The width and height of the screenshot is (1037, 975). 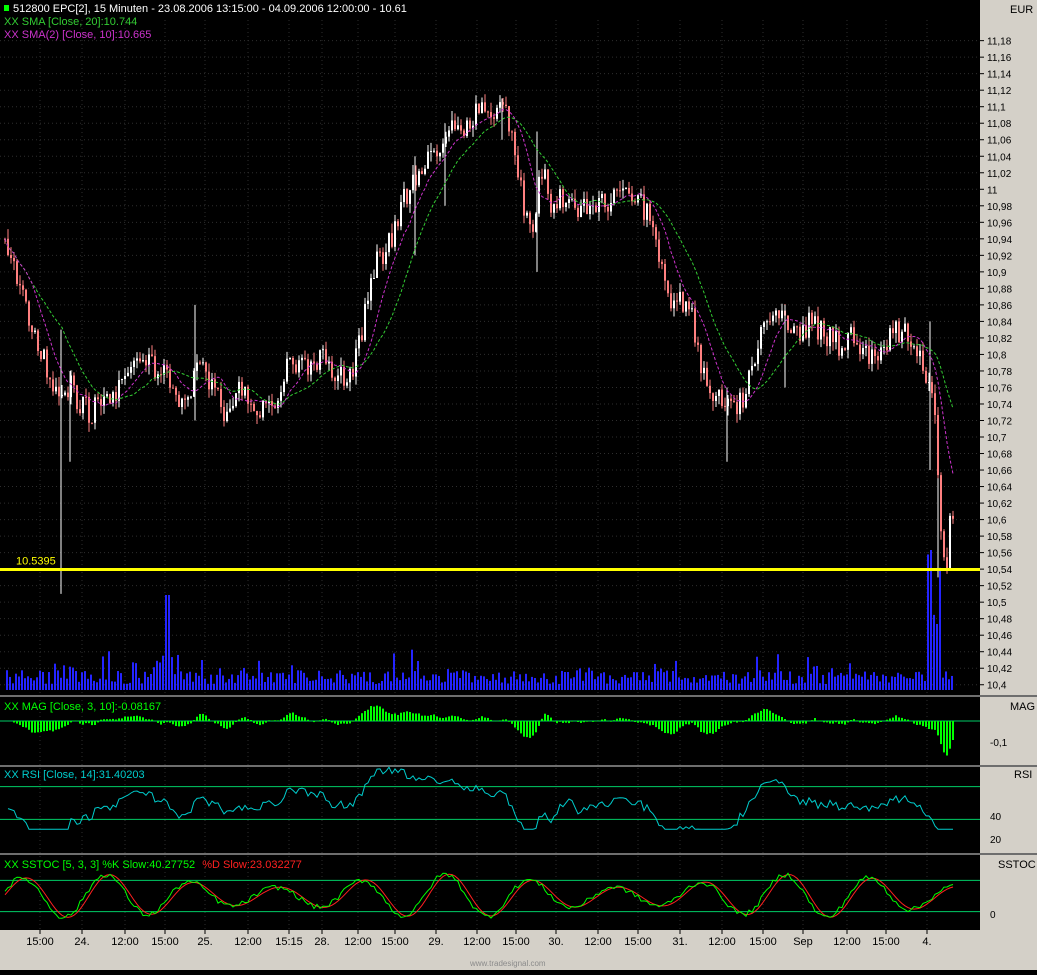 I want to click on time-tick-label: 15:00, so click(x=516, y=942).